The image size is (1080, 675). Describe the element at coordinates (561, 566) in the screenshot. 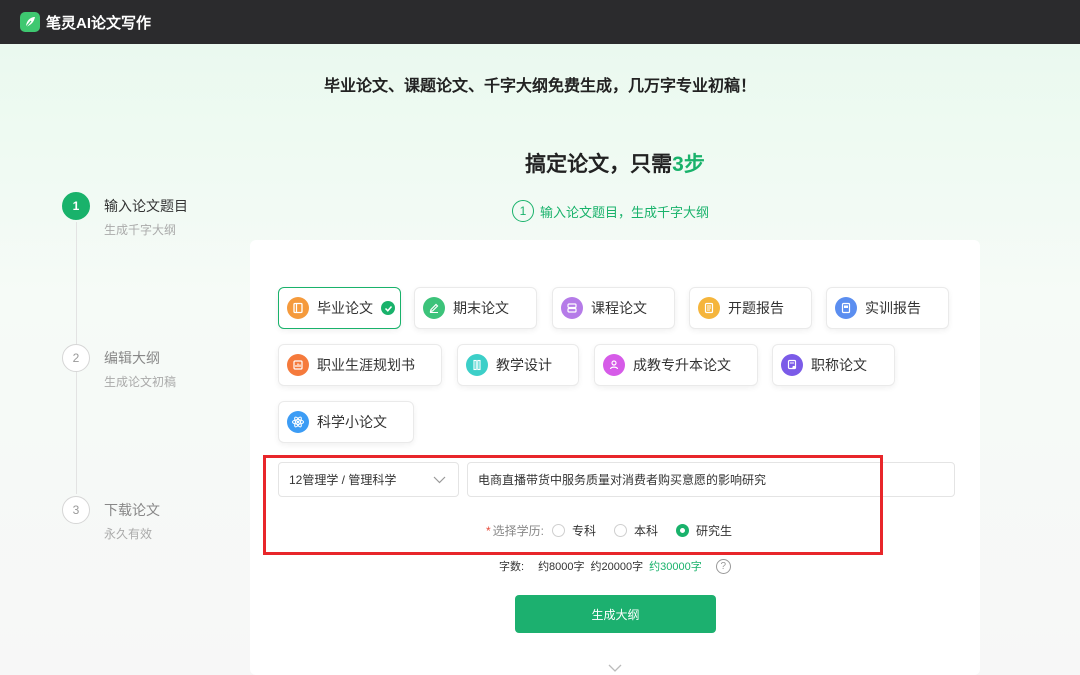

I see `word-count-option-8000: 约8000字` at that location.